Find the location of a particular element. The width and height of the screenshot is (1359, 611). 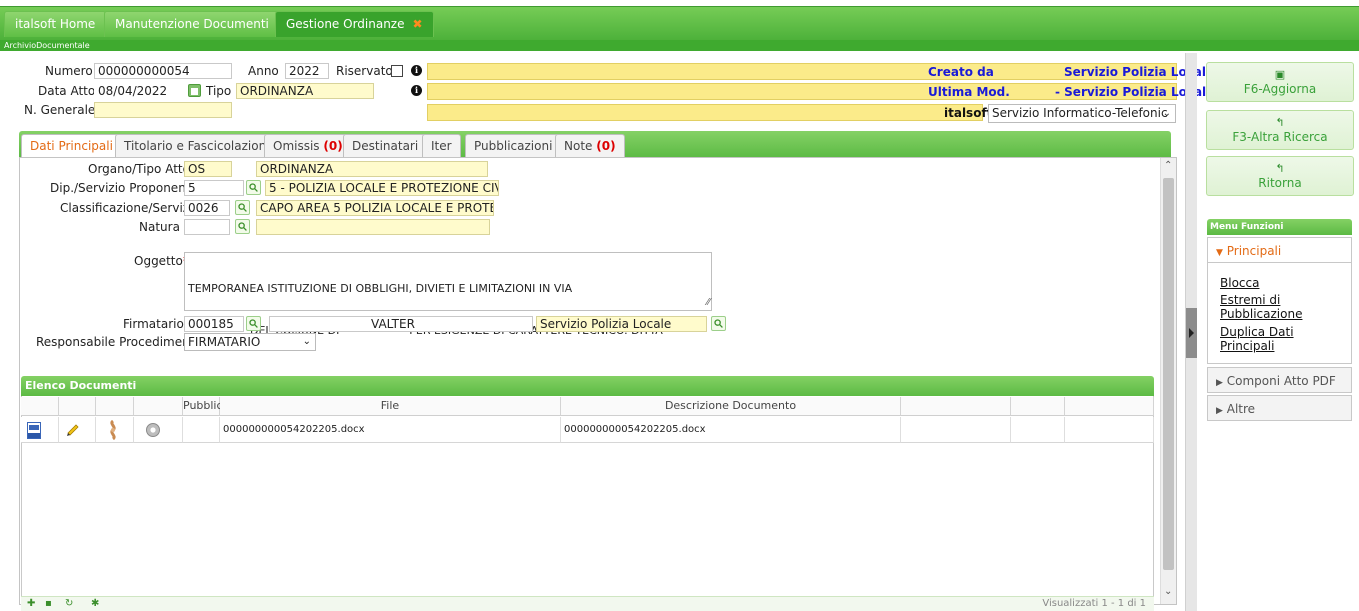

menu-section-altre: ▶ Altre is located at coordinates (1279, 408).